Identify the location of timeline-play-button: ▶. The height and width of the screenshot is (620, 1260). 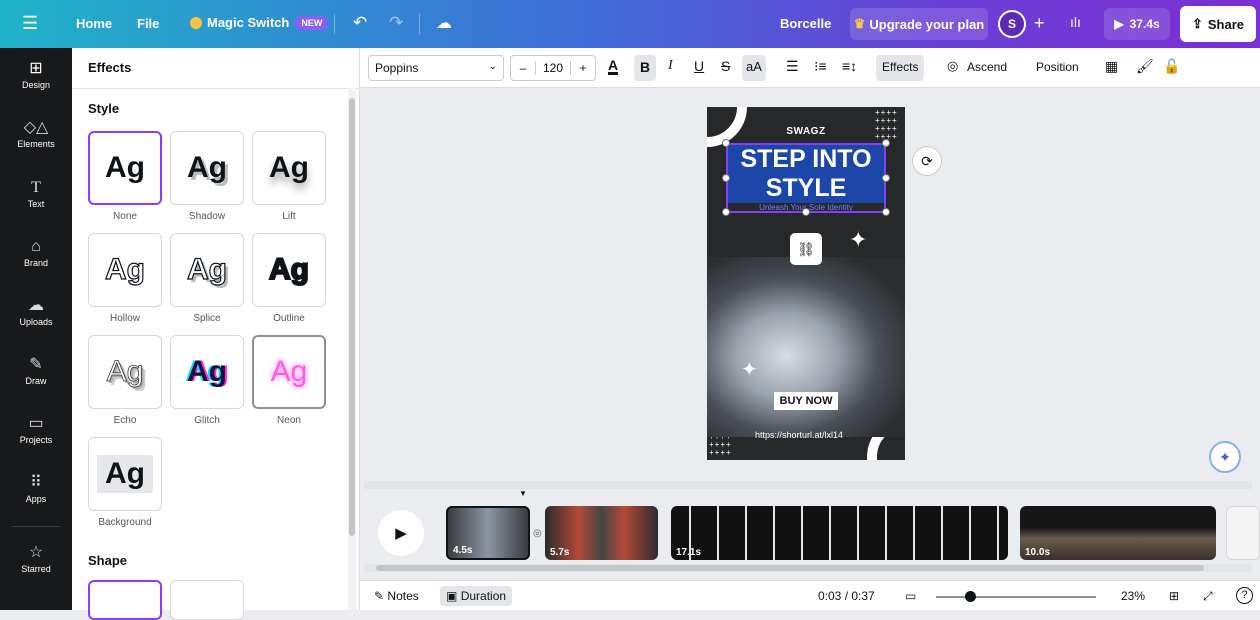
(401, 533).